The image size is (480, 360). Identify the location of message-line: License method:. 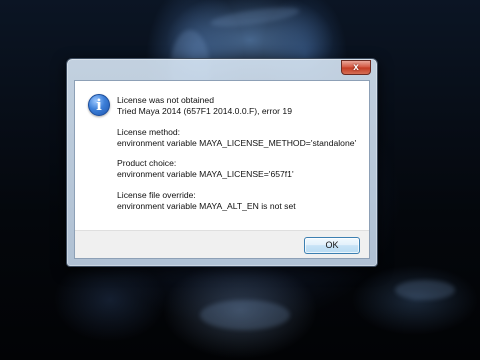
(149, 131).